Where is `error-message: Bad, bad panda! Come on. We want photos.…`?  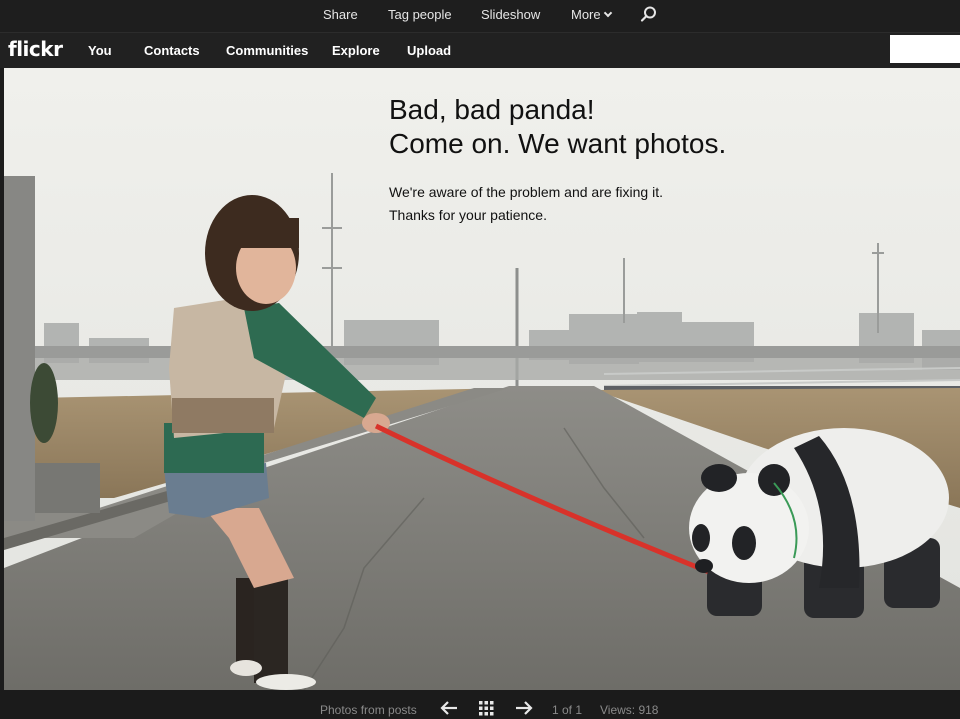 error-message: Bad, bad panda! Come on. We want photos.… is located at coordinates (557, 160).